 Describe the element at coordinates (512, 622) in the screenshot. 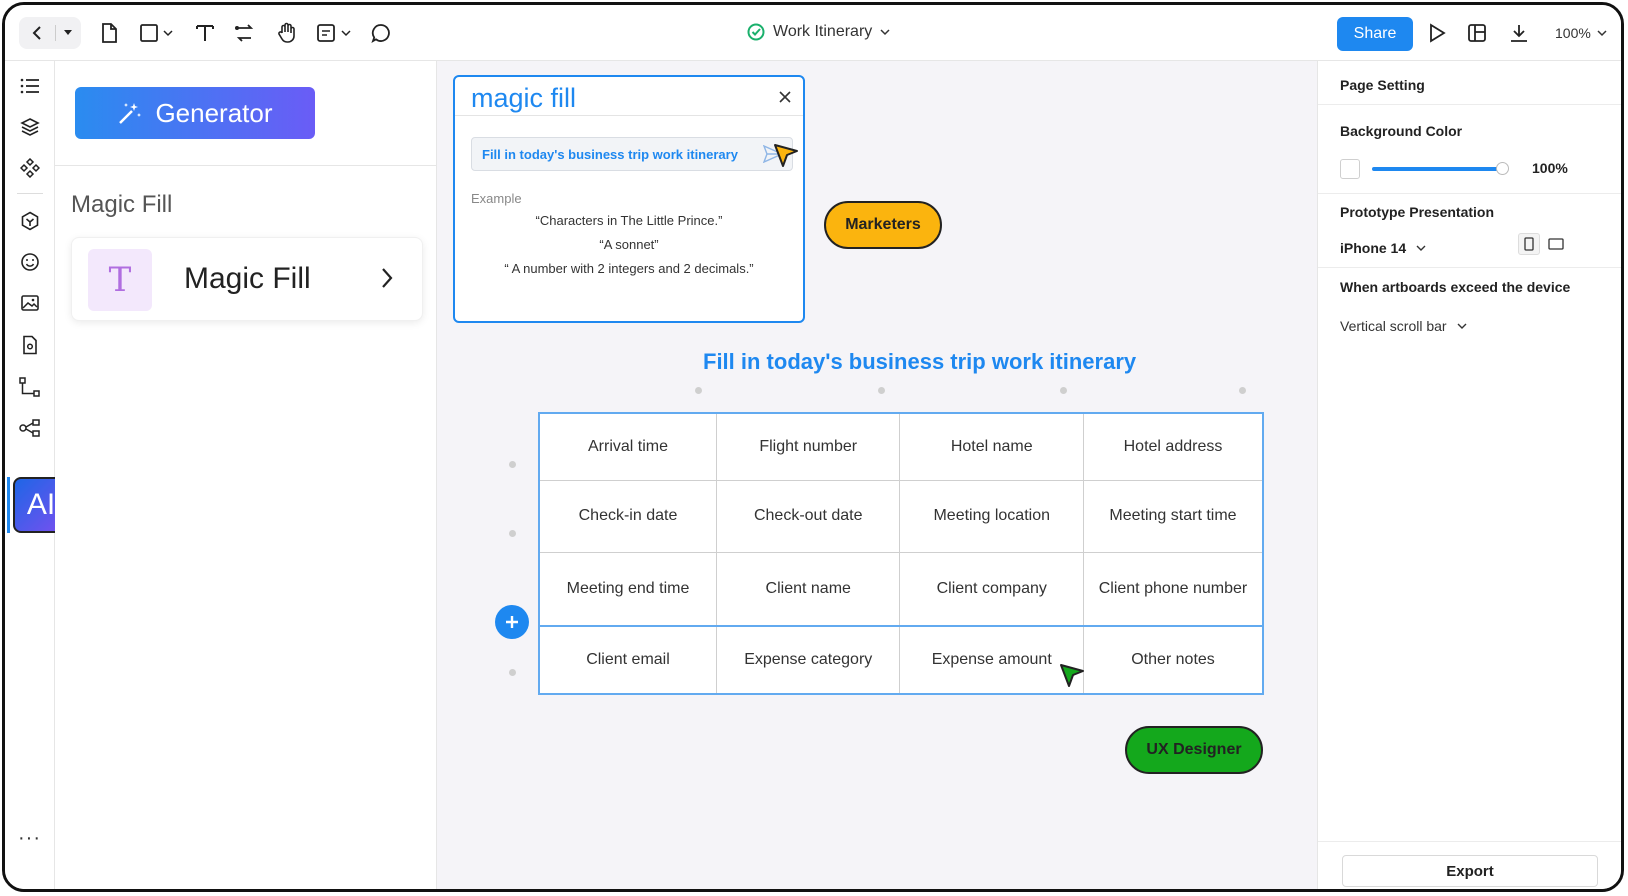

I see `add-row-button` at that location.